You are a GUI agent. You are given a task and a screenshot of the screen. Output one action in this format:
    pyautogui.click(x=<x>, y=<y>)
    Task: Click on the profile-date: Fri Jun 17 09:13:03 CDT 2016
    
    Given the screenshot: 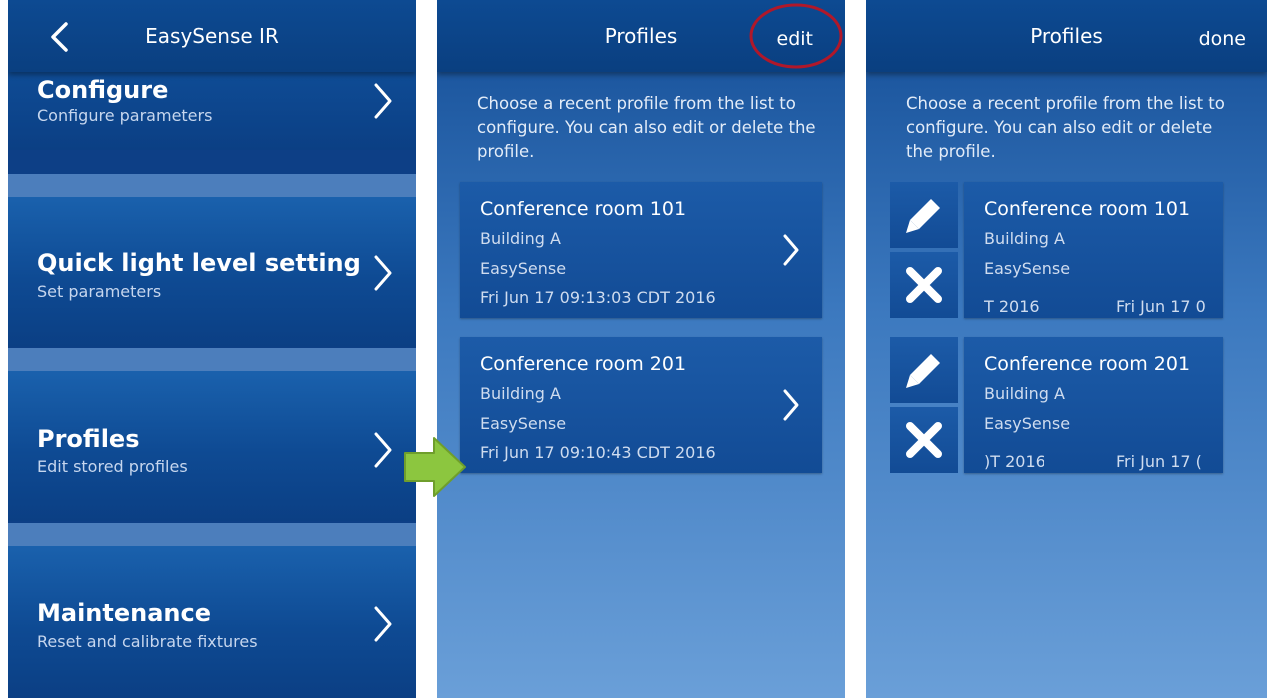 What is the action you would take?
    pyautogui.click(x=598, y=297)
    